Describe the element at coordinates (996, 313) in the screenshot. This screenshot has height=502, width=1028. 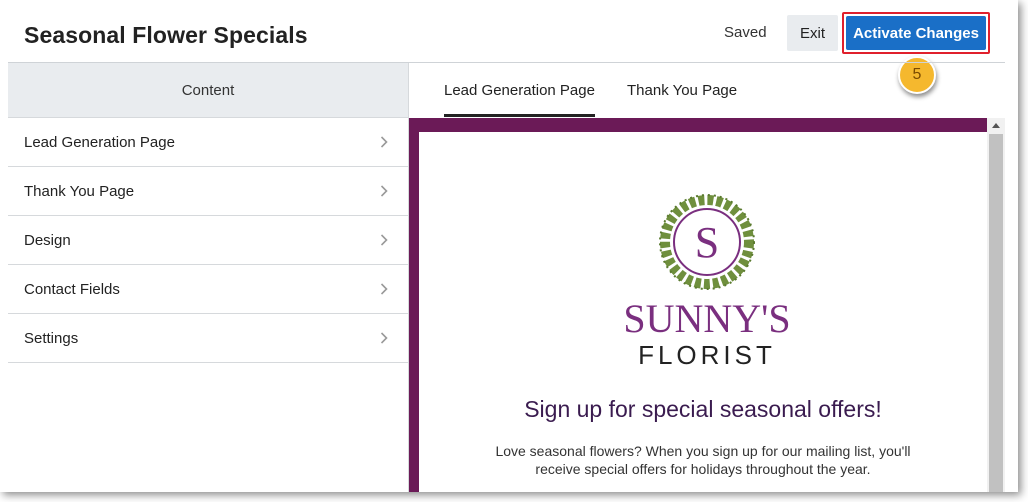
I see `scrollbar-thumb` at that location.